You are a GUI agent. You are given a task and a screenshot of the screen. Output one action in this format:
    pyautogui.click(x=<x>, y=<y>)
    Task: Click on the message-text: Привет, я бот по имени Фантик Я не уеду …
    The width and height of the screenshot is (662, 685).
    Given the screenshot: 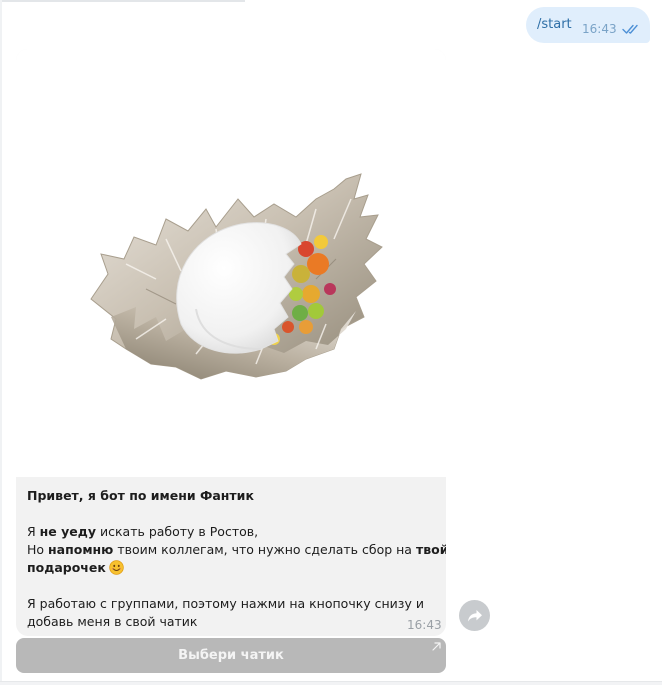 What is the action you would take?
    pyautogui.click(x=236, y=559)
    